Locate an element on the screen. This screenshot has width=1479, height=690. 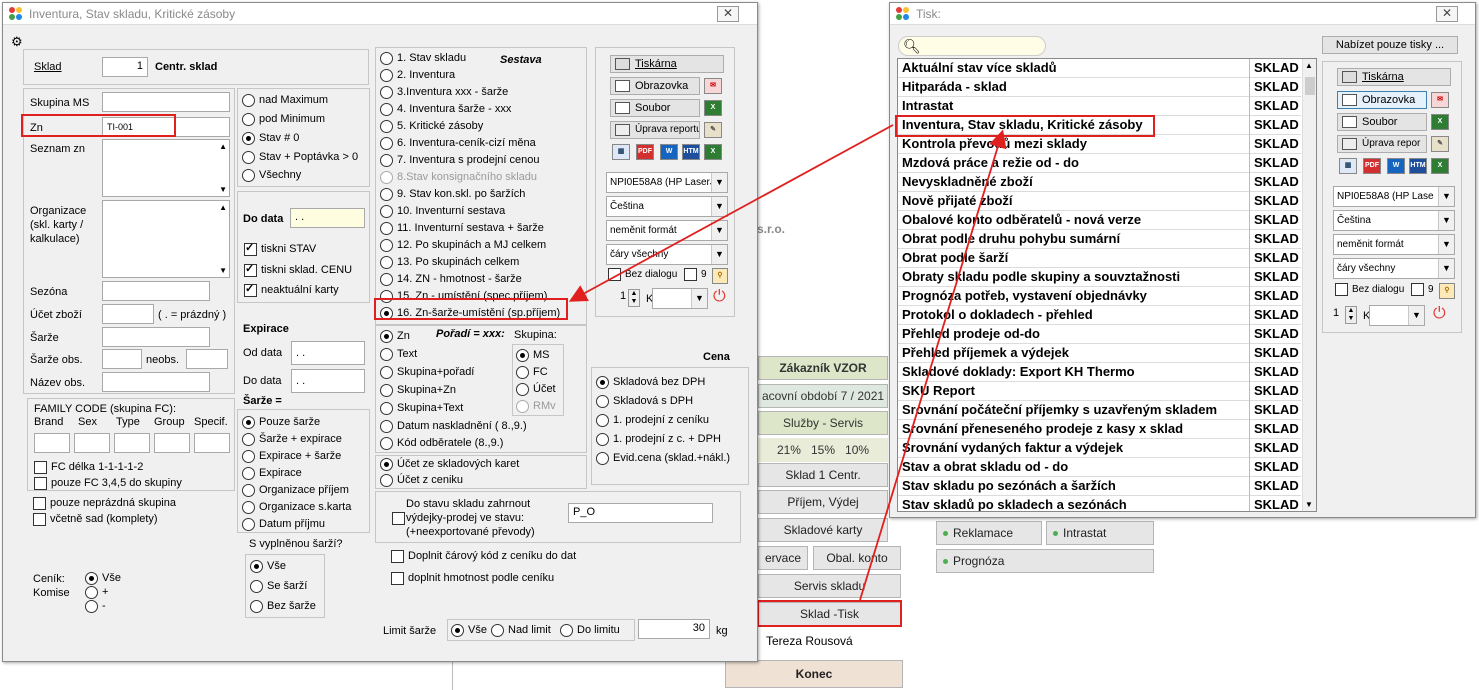
arrow-to-report is located at coordinates (731, 213).